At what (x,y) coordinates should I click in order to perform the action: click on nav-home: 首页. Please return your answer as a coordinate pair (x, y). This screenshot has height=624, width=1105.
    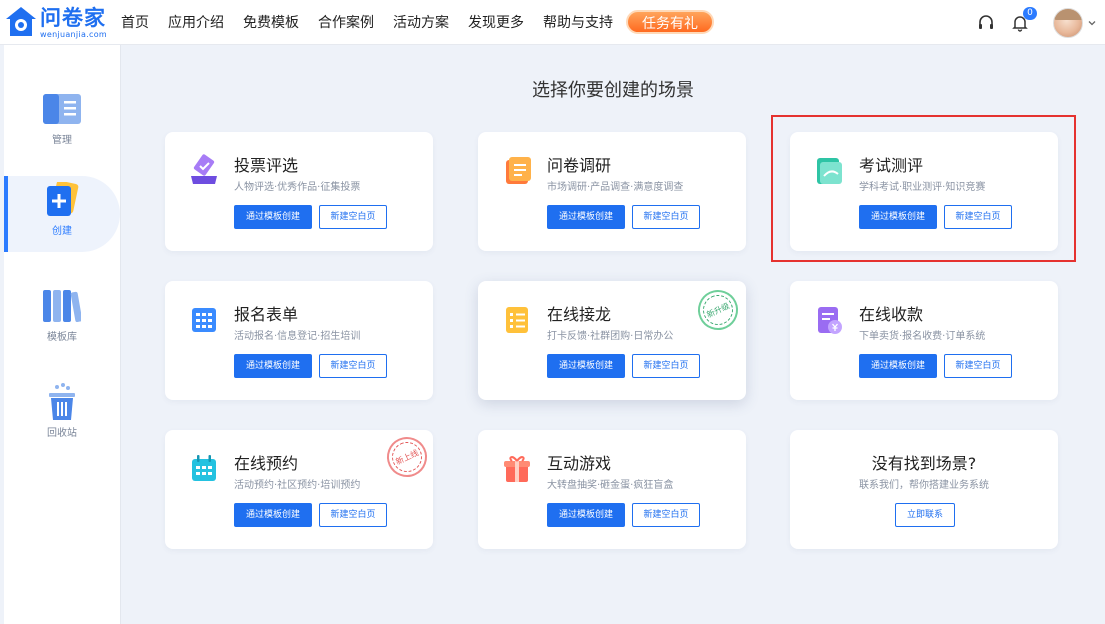
    Looking at the image, I should click on (135, 22).